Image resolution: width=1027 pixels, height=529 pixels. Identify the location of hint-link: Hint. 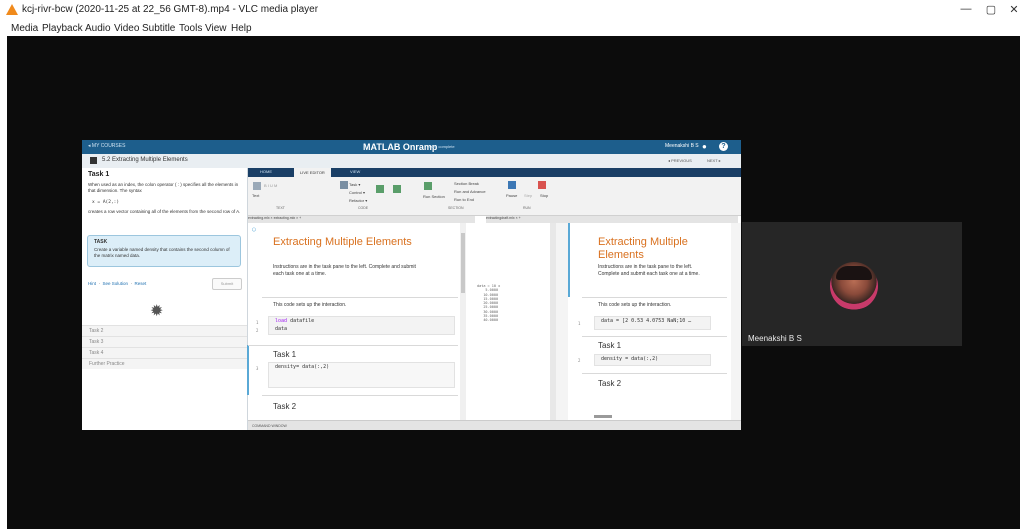
(92, 283).